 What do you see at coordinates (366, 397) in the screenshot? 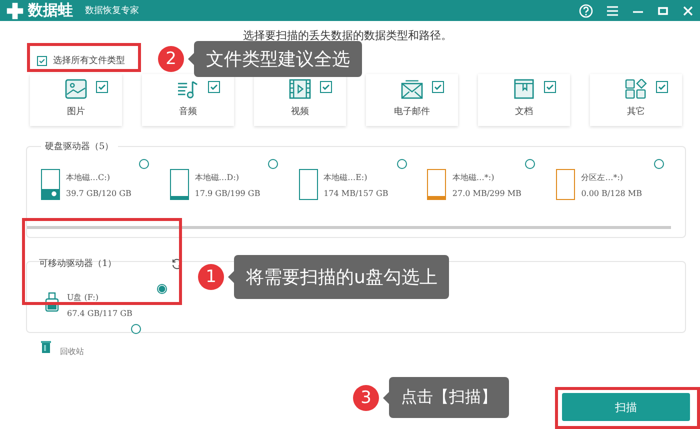
I see `step-number-badge: 3` at bounding box center [366, 397].